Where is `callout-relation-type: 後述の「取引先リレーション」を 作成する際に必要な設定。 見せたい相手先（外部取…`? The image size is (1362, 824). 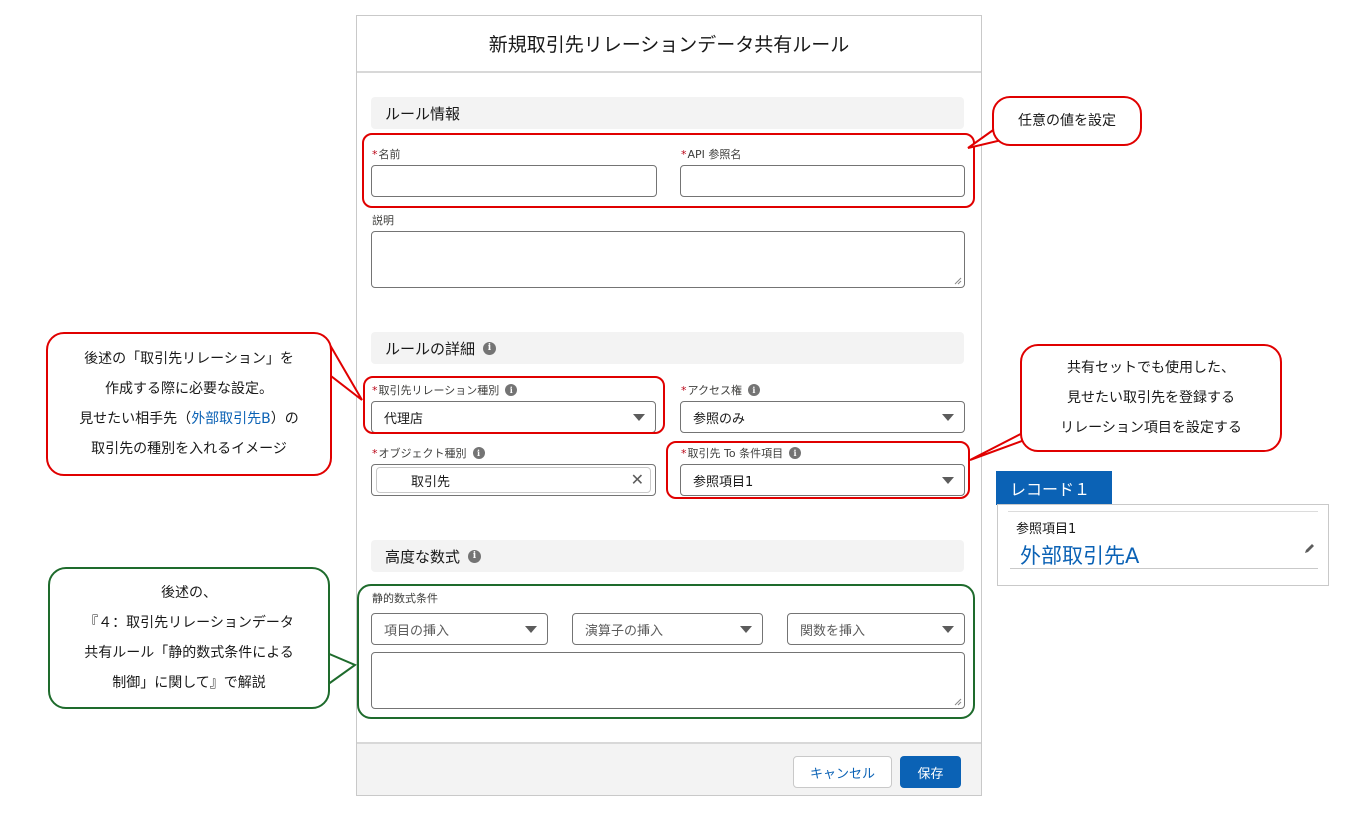
callout-relation-type: 後述の「取引先リレーション」を 作成する際に必要な設定。 見せたい相手先（外部取… is located at coordinates (189, 404).